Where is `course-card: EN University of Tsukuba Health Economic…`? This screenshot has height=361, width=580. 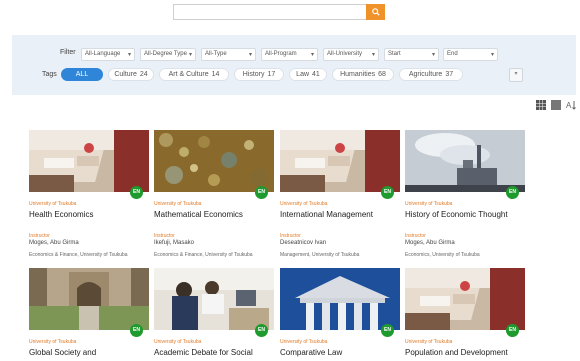 course-card: EN University of Tsukuba Health Economic… is located at coordinates (89, 194).